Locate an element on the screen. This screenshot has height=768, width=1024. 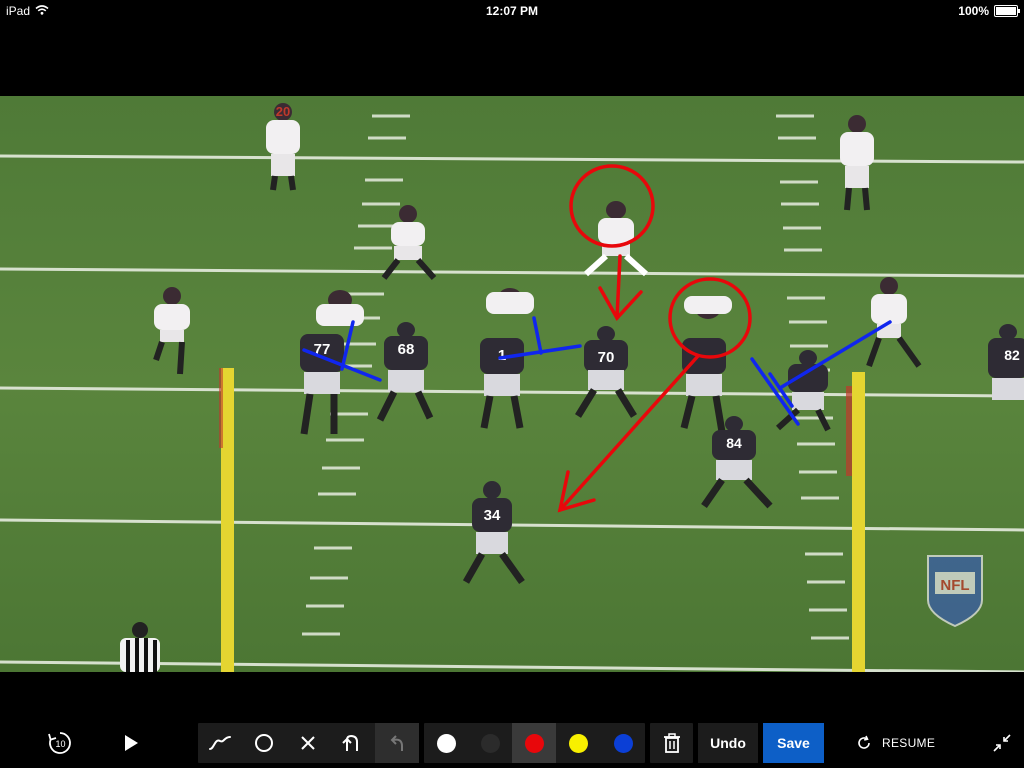
arrow-icon is located at coordinates (350, 742).